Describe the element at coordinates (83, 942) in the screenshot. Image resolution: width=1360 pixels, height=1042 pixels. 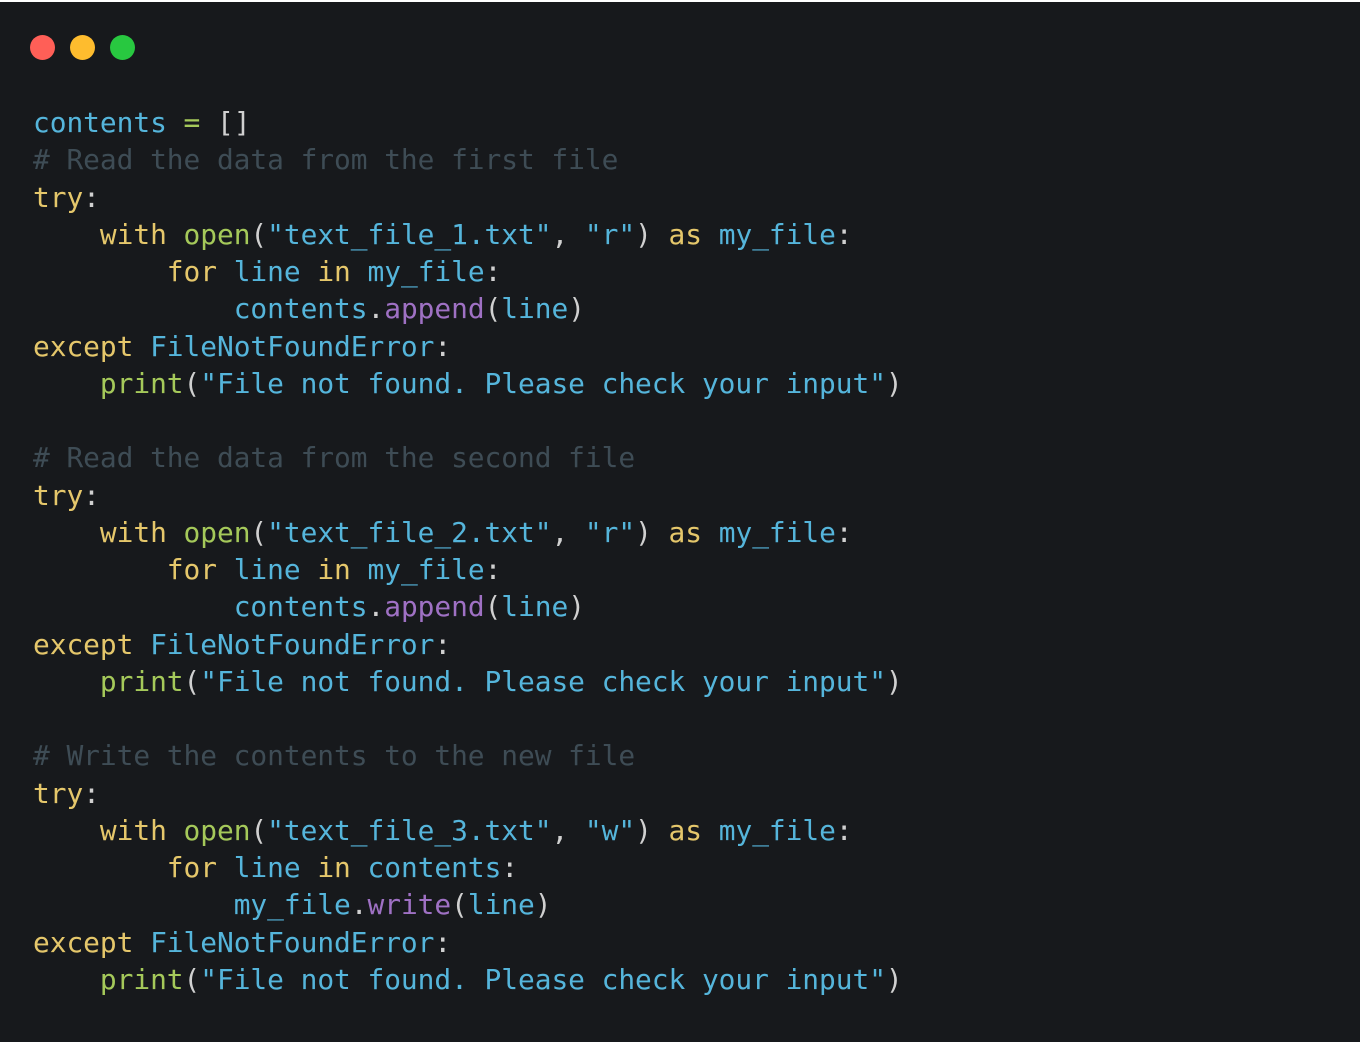
I see `keyword-token: except` at that location.